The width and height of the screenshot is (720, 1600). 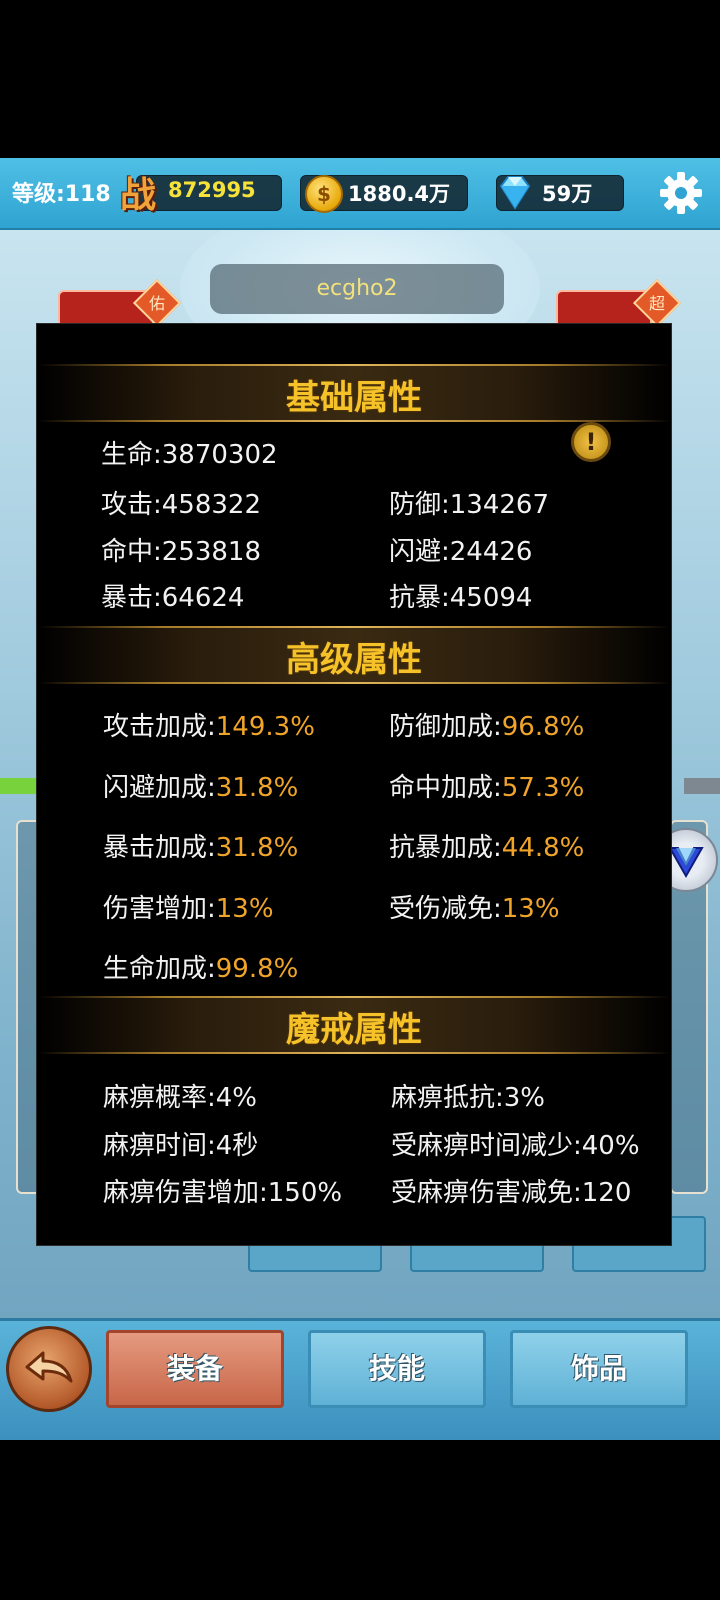 What do you see at coordinates (180, 1098) in the screenshot?
I see `stat-paralyze-chance: 麻痹概率:4%` at bounding box center [180, 1098].